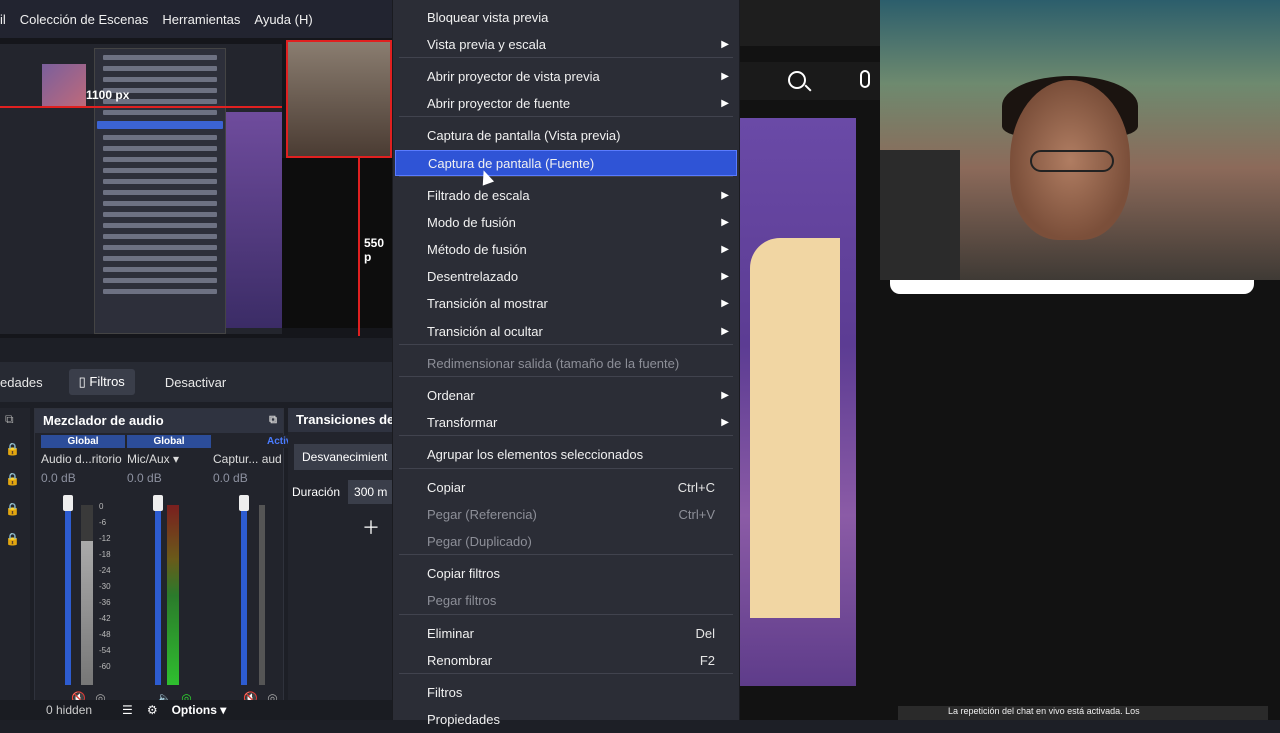 Image resolution: width=1280 pixels, height=733 pixels. I want to click on duration-input: 300 m, so click(371, 492).